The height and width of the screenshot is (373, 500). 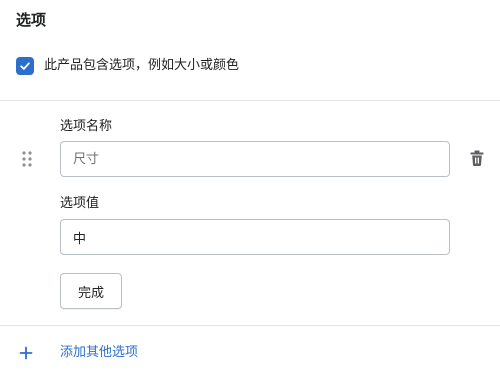 What do you see at coordinates (477, 158) in the screenshot?
I see `trash-icon` at bounding box center [477, 158].